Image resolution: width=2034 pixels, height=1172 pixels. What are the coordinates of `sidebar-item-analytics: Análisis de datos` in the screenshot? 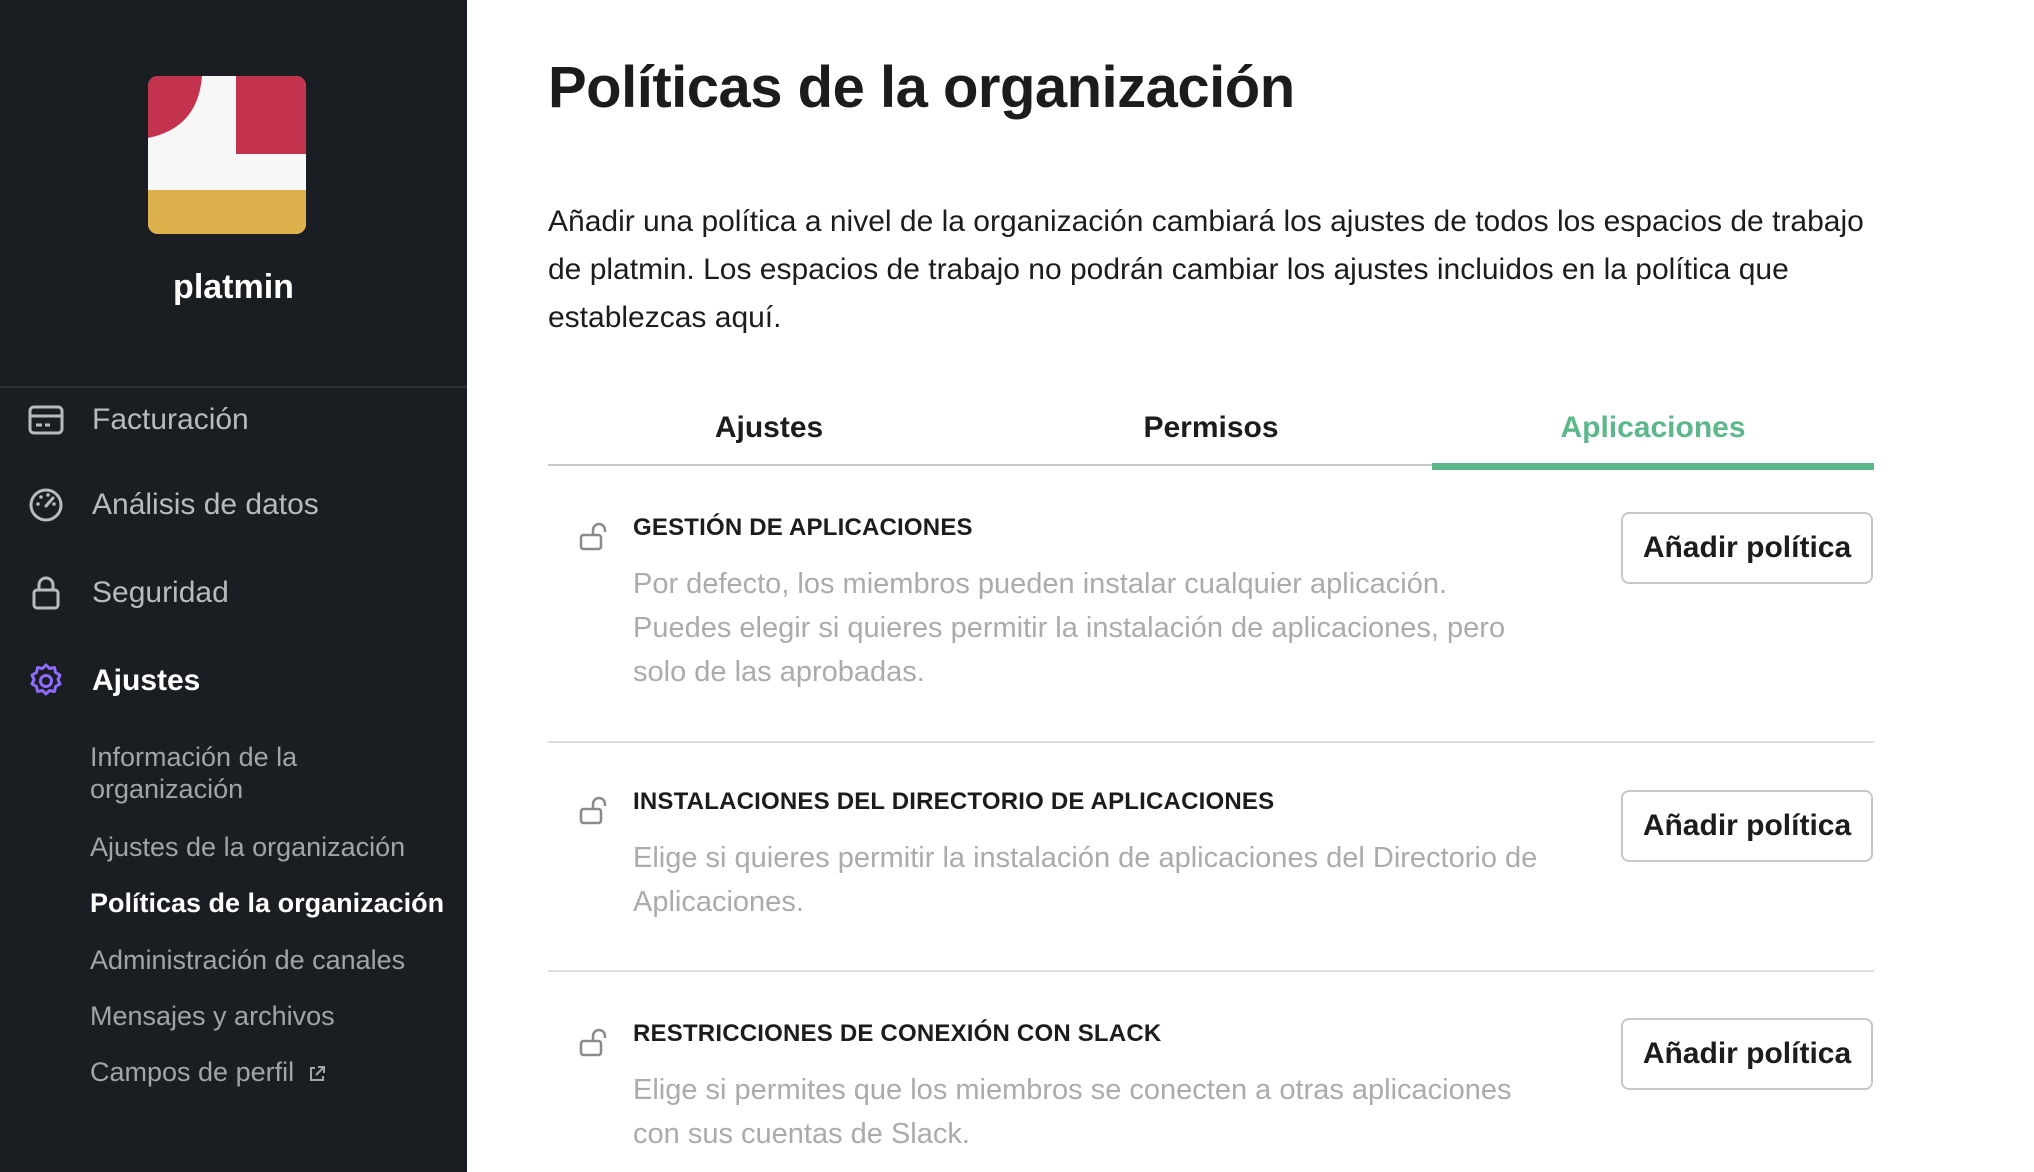 It's located at (233, 505).